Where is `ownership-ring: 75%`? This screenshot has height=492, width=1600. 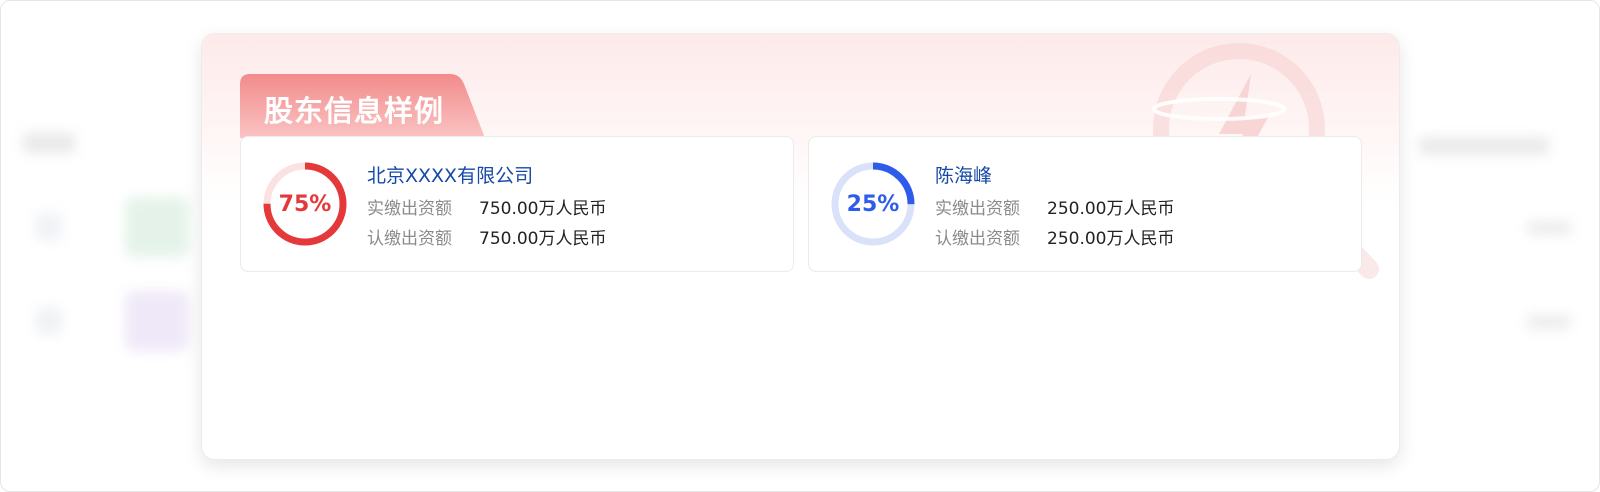 ownership-ring: 75% is located at coordinates (305, 204).